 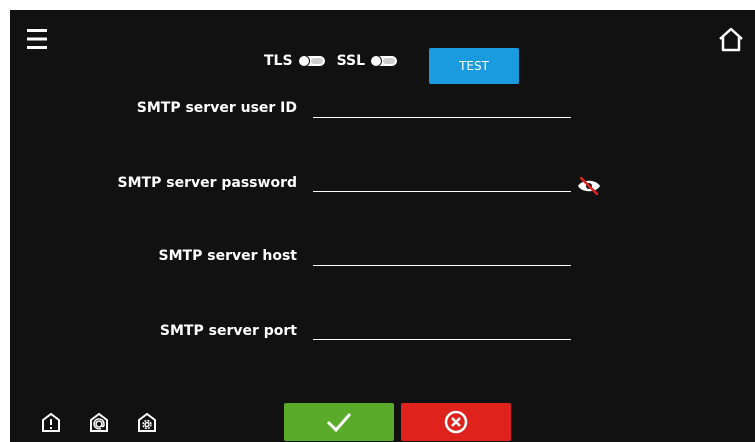 I want to click on cancel-icon, so click(x=456, y=422).